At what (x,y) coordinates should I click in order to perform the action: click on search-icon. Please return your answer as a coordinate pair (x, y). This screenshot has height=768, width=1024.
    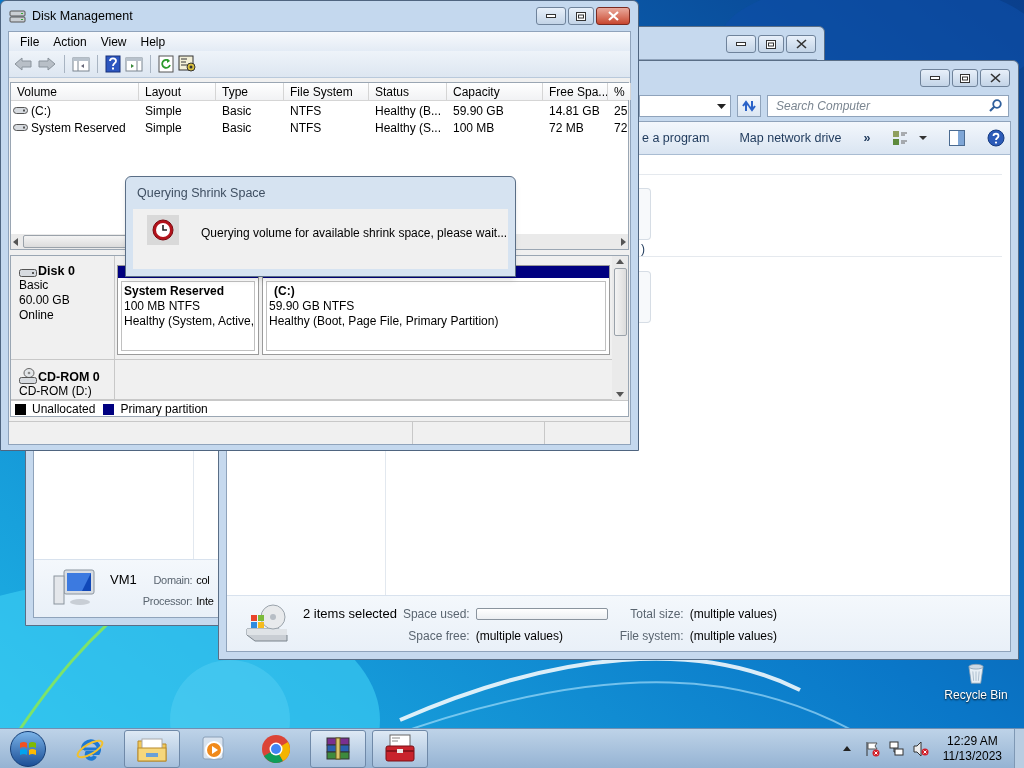
    Looking at the image, I should click on (995, 105).